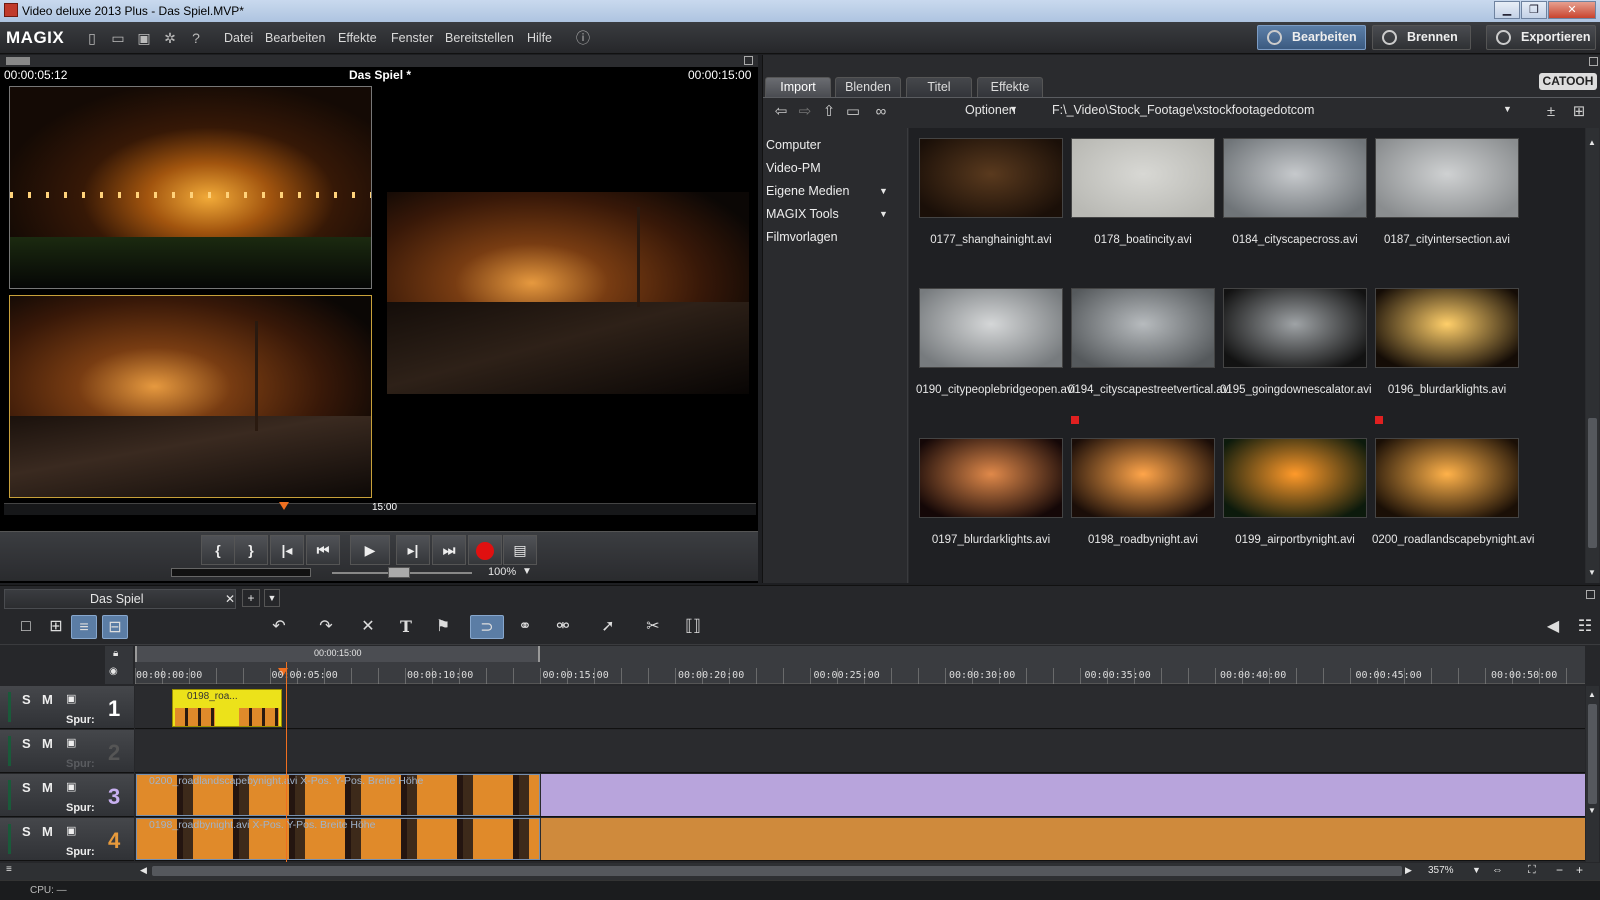 The image size is (1600, 900). Describe the element at coordinates (113, 671) in the screenshot. I see `visibility-eye-icon: ◉` at that location.